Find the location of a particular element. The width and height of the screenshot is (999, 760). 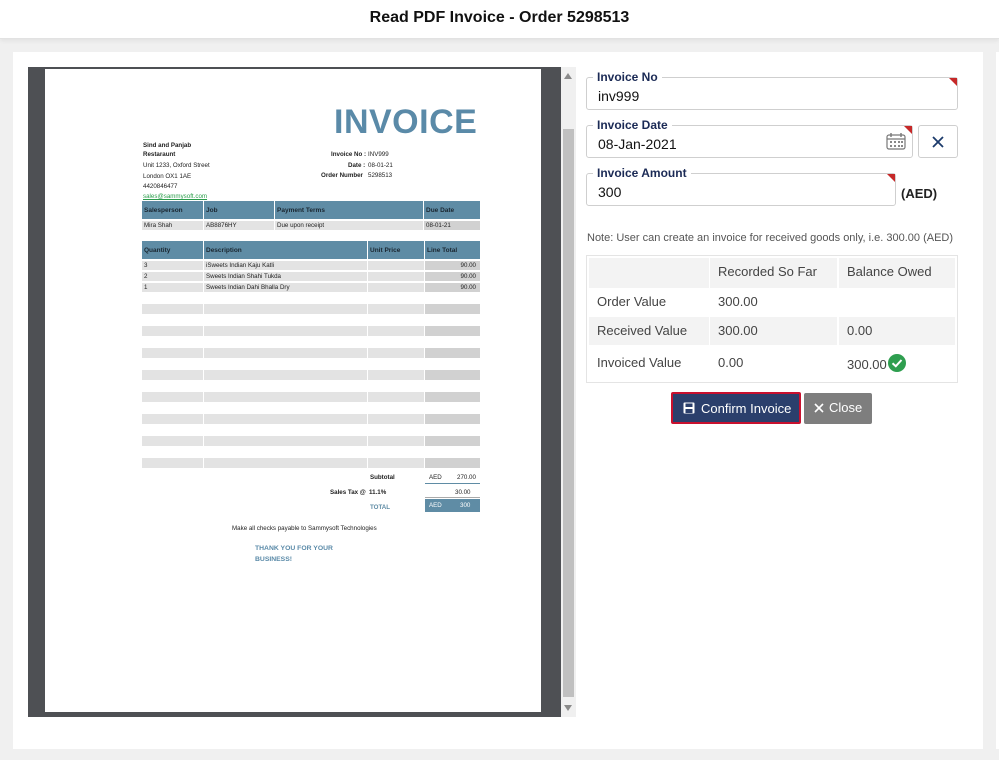

required-marker-icon is located at coordinates (953, 82).